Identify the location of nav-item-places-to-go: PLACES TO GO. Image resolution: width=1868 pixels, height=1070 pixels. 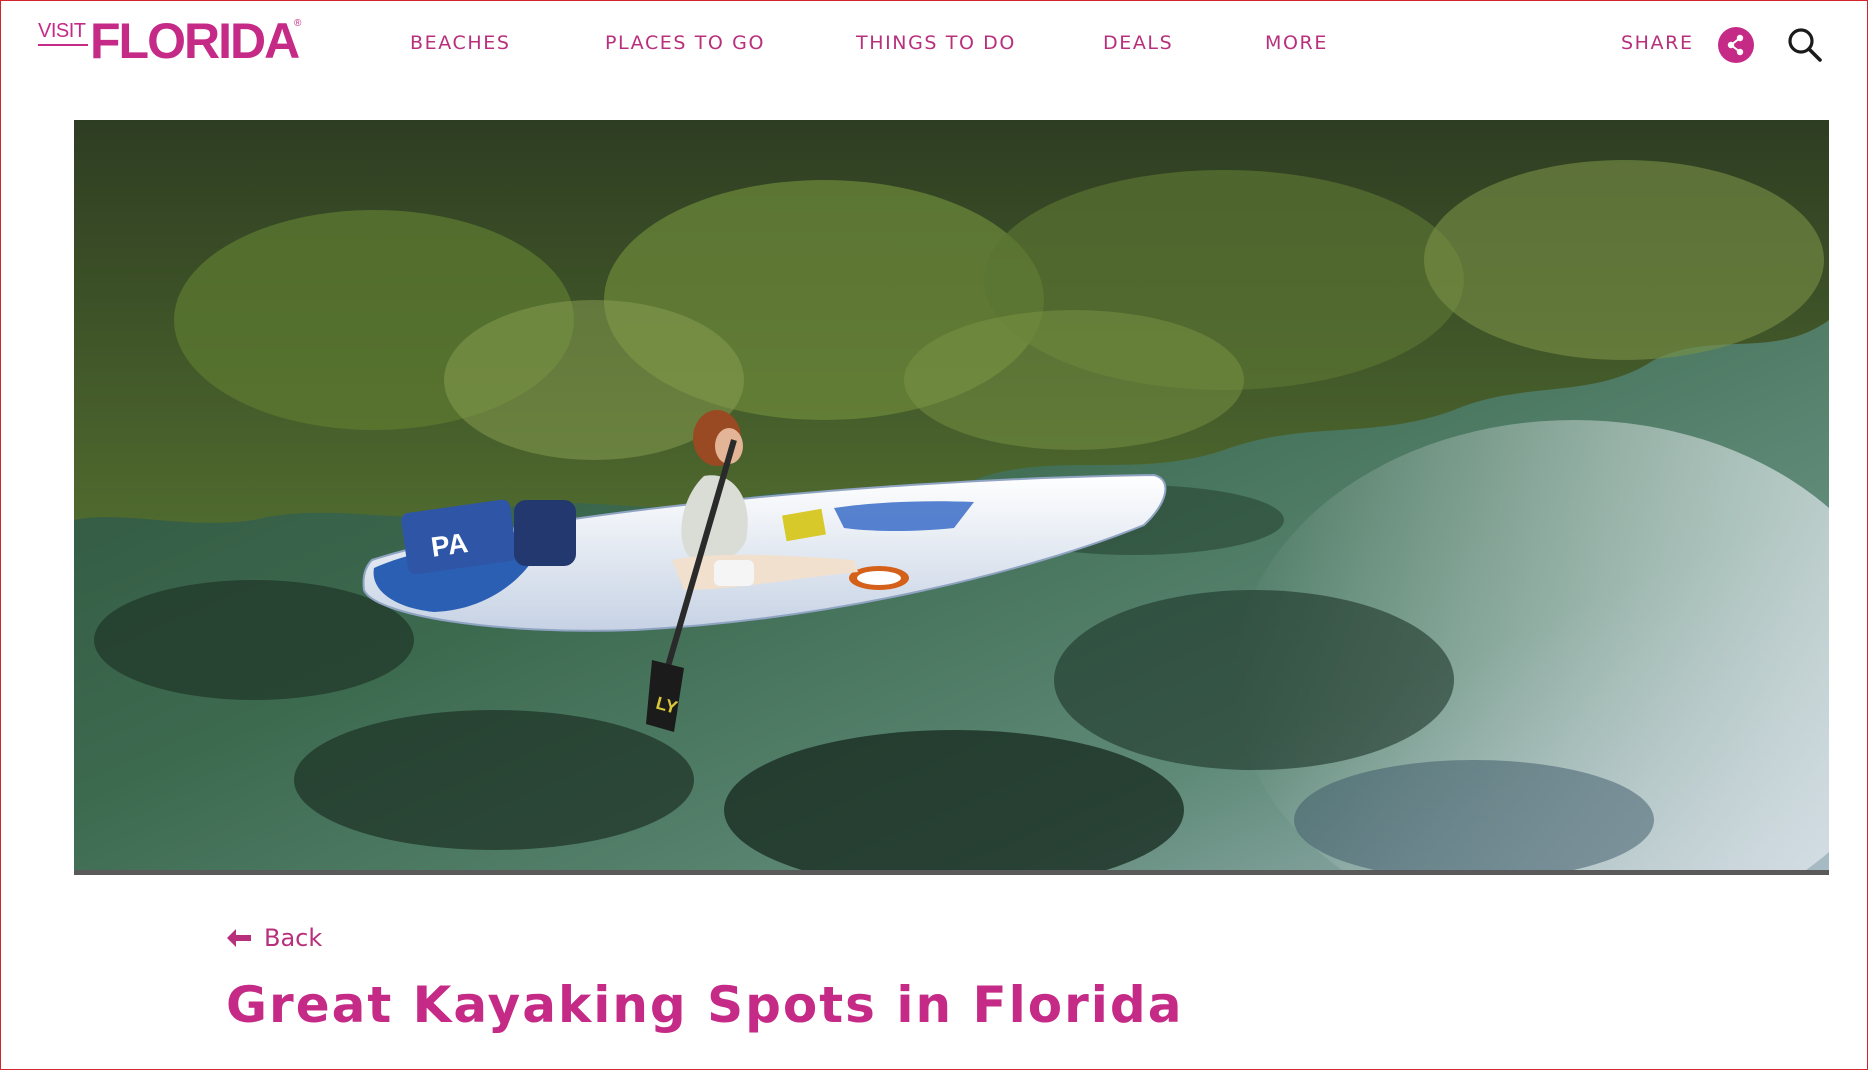
(685, 43).